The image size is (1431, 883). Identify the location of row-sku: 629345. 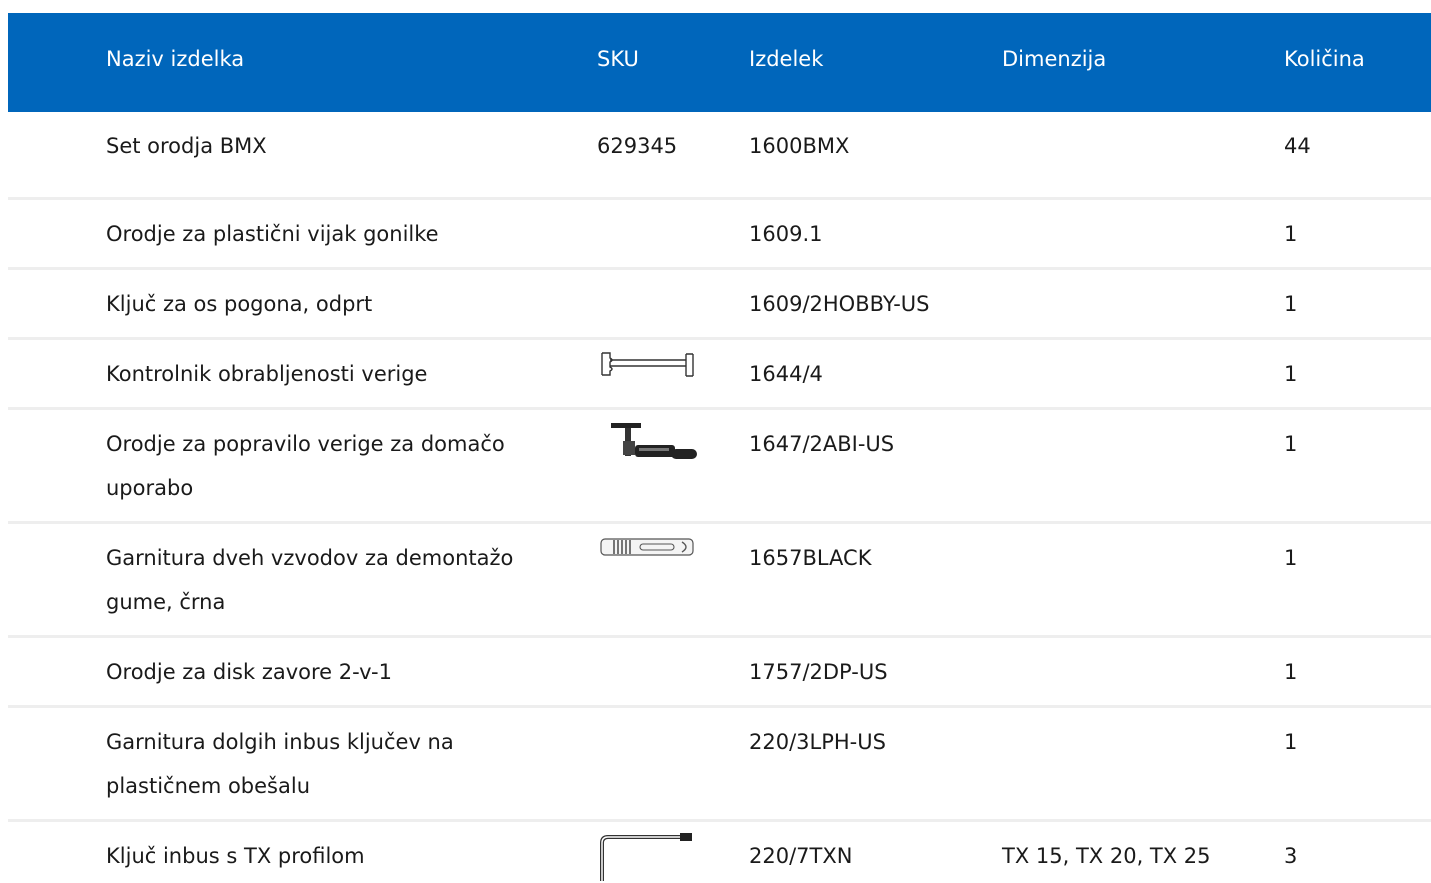
(637, 146).